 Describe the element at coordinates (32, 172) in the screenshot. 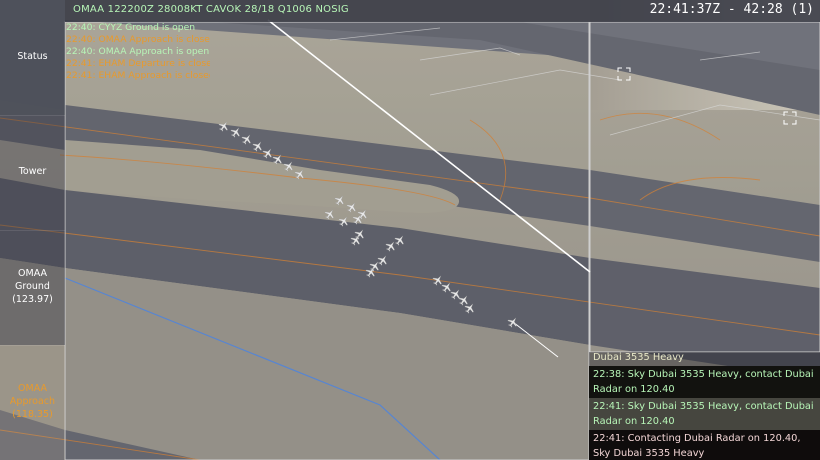

I see `sidebar-item-tower: Tower` at that location.